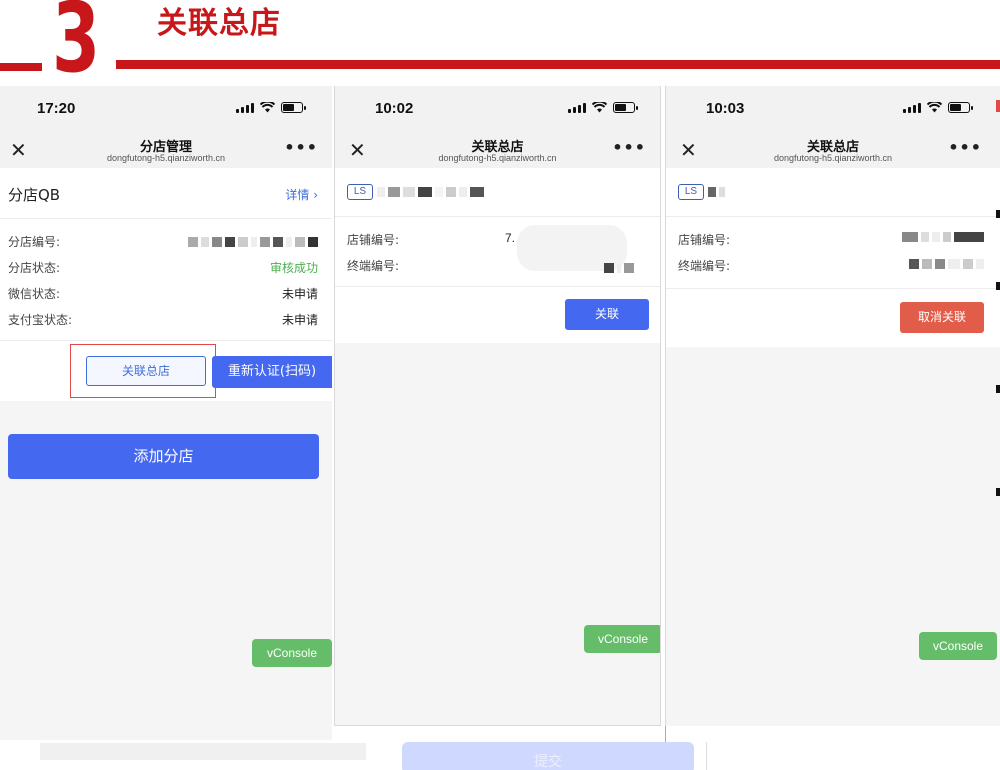  What do you see at coordinates (143, 371) in the screenshot?
I see `highlight-box` at bounding box center [143, 371].